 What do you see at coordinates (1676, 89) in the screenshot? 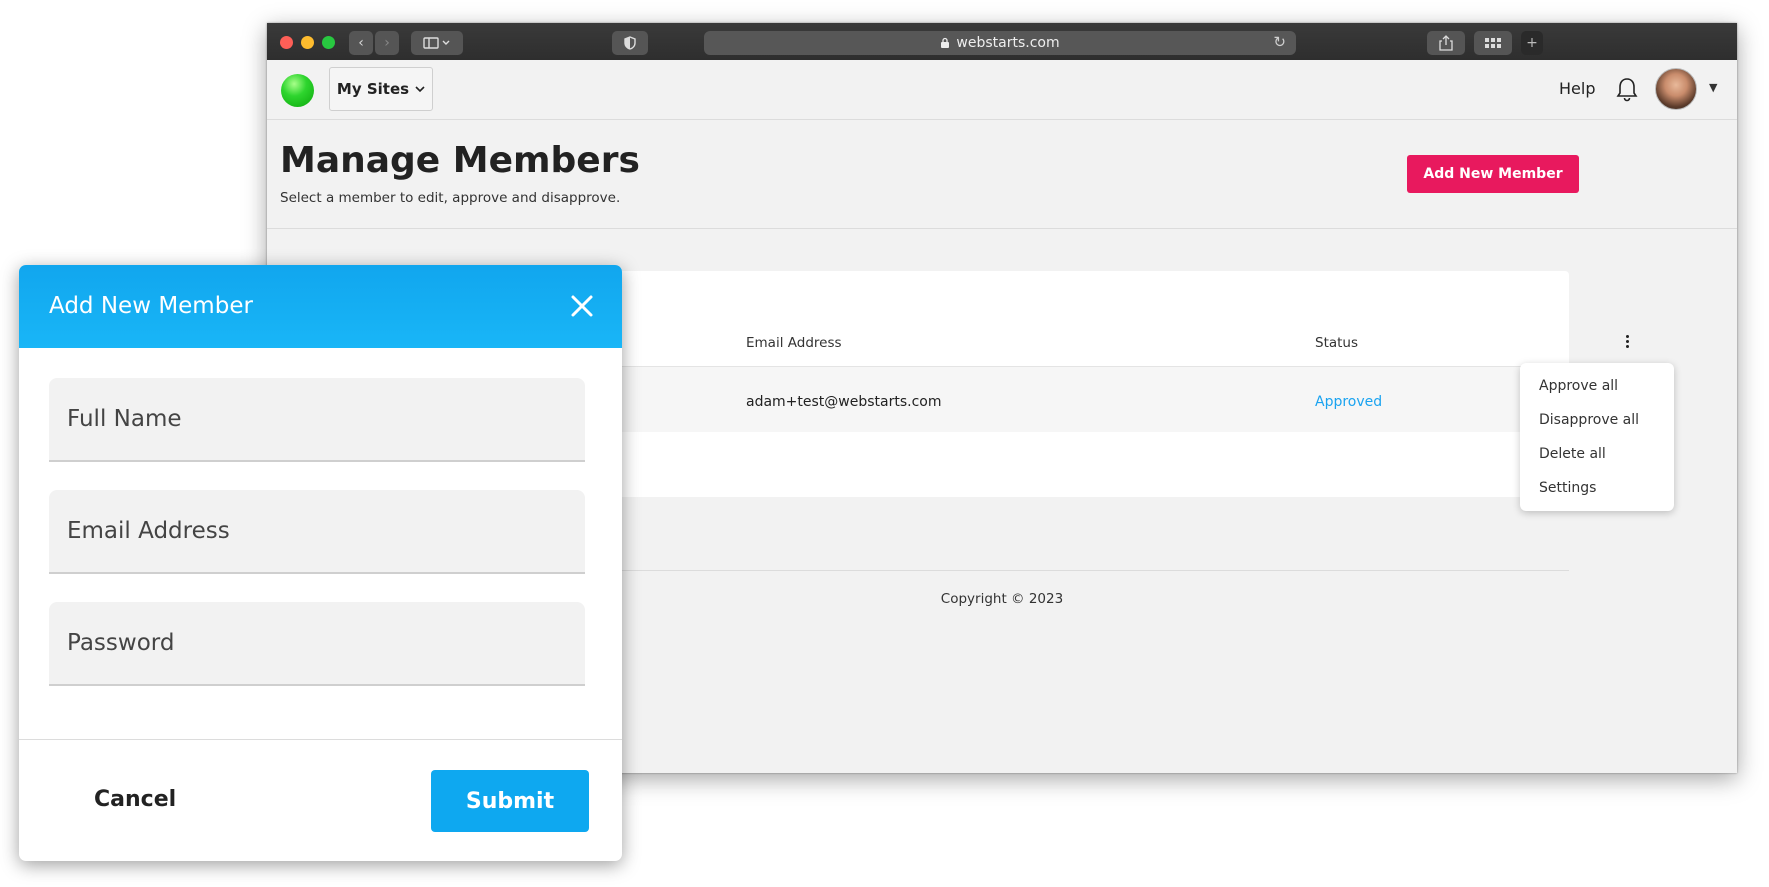
I see `user-avatar` at bounding box center [1676, 89].